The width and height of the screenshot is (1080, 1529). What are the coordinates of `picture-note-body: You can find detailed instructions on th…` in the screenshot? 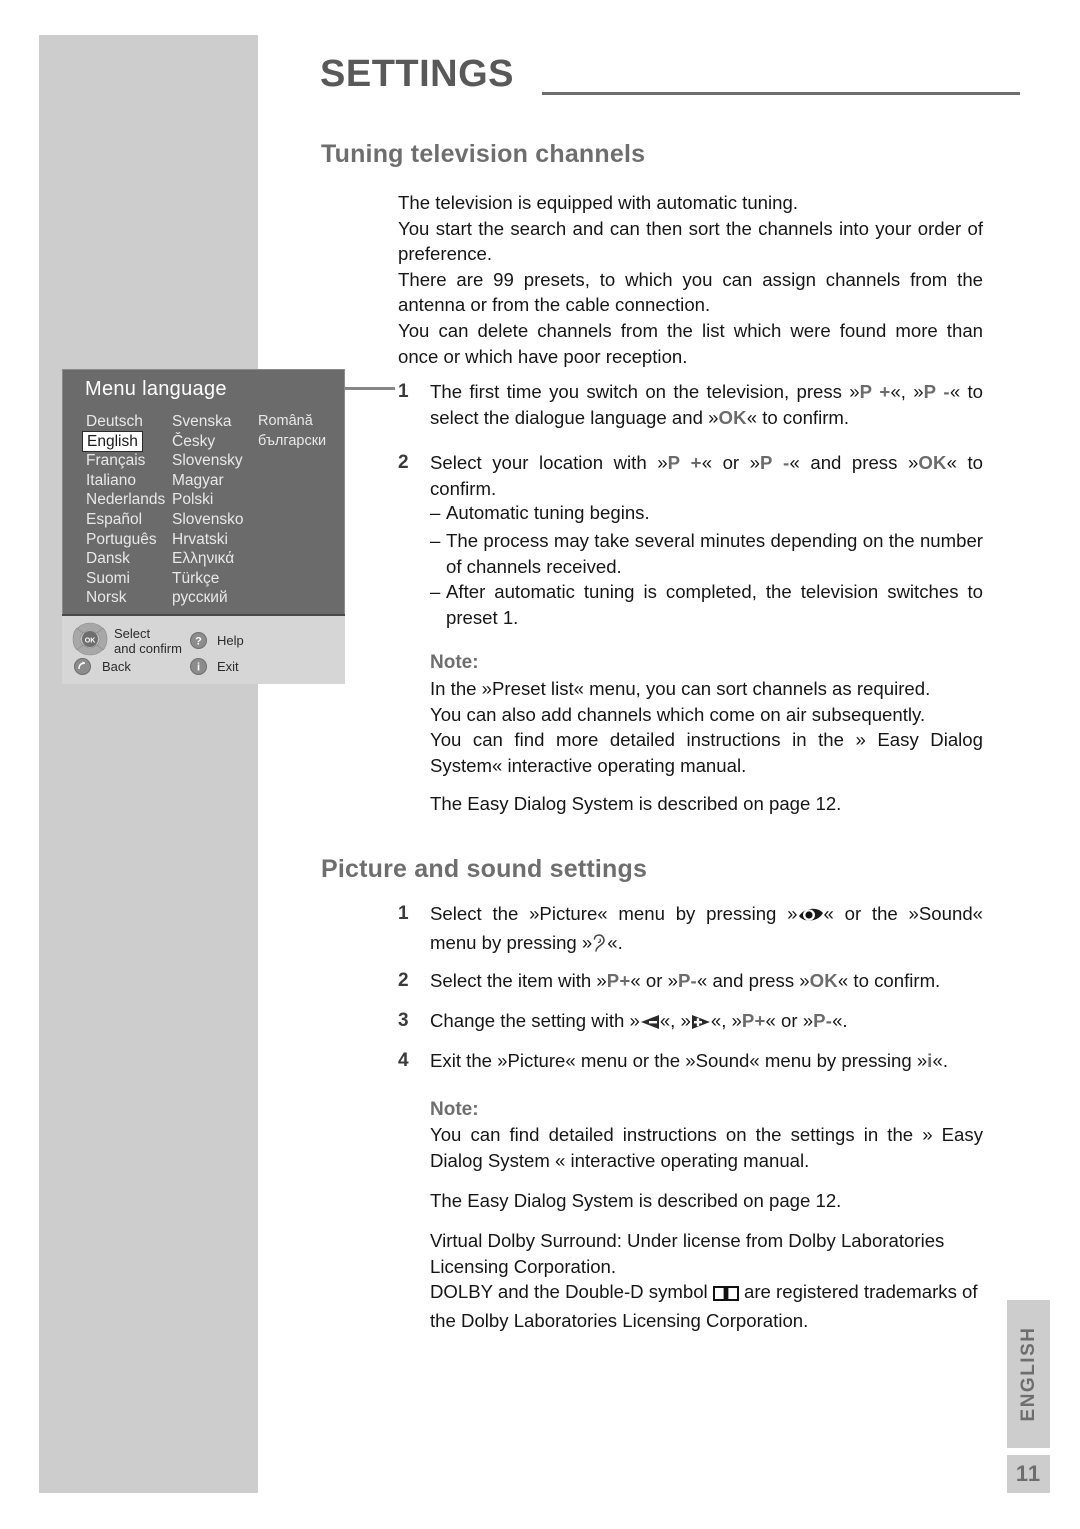 It's located at (706, 1147).